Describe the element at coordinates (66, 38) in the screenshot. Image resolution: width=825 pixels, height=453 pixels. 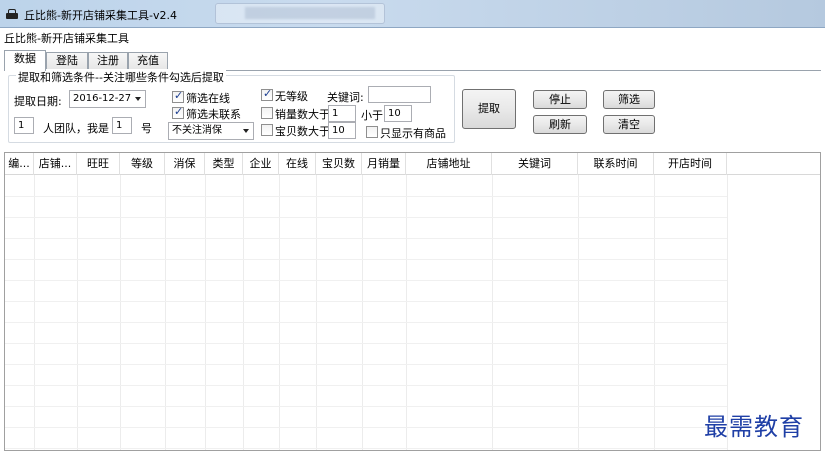
I see `app-header-title: 丘比熊-新开店铺采集工具` at that location.